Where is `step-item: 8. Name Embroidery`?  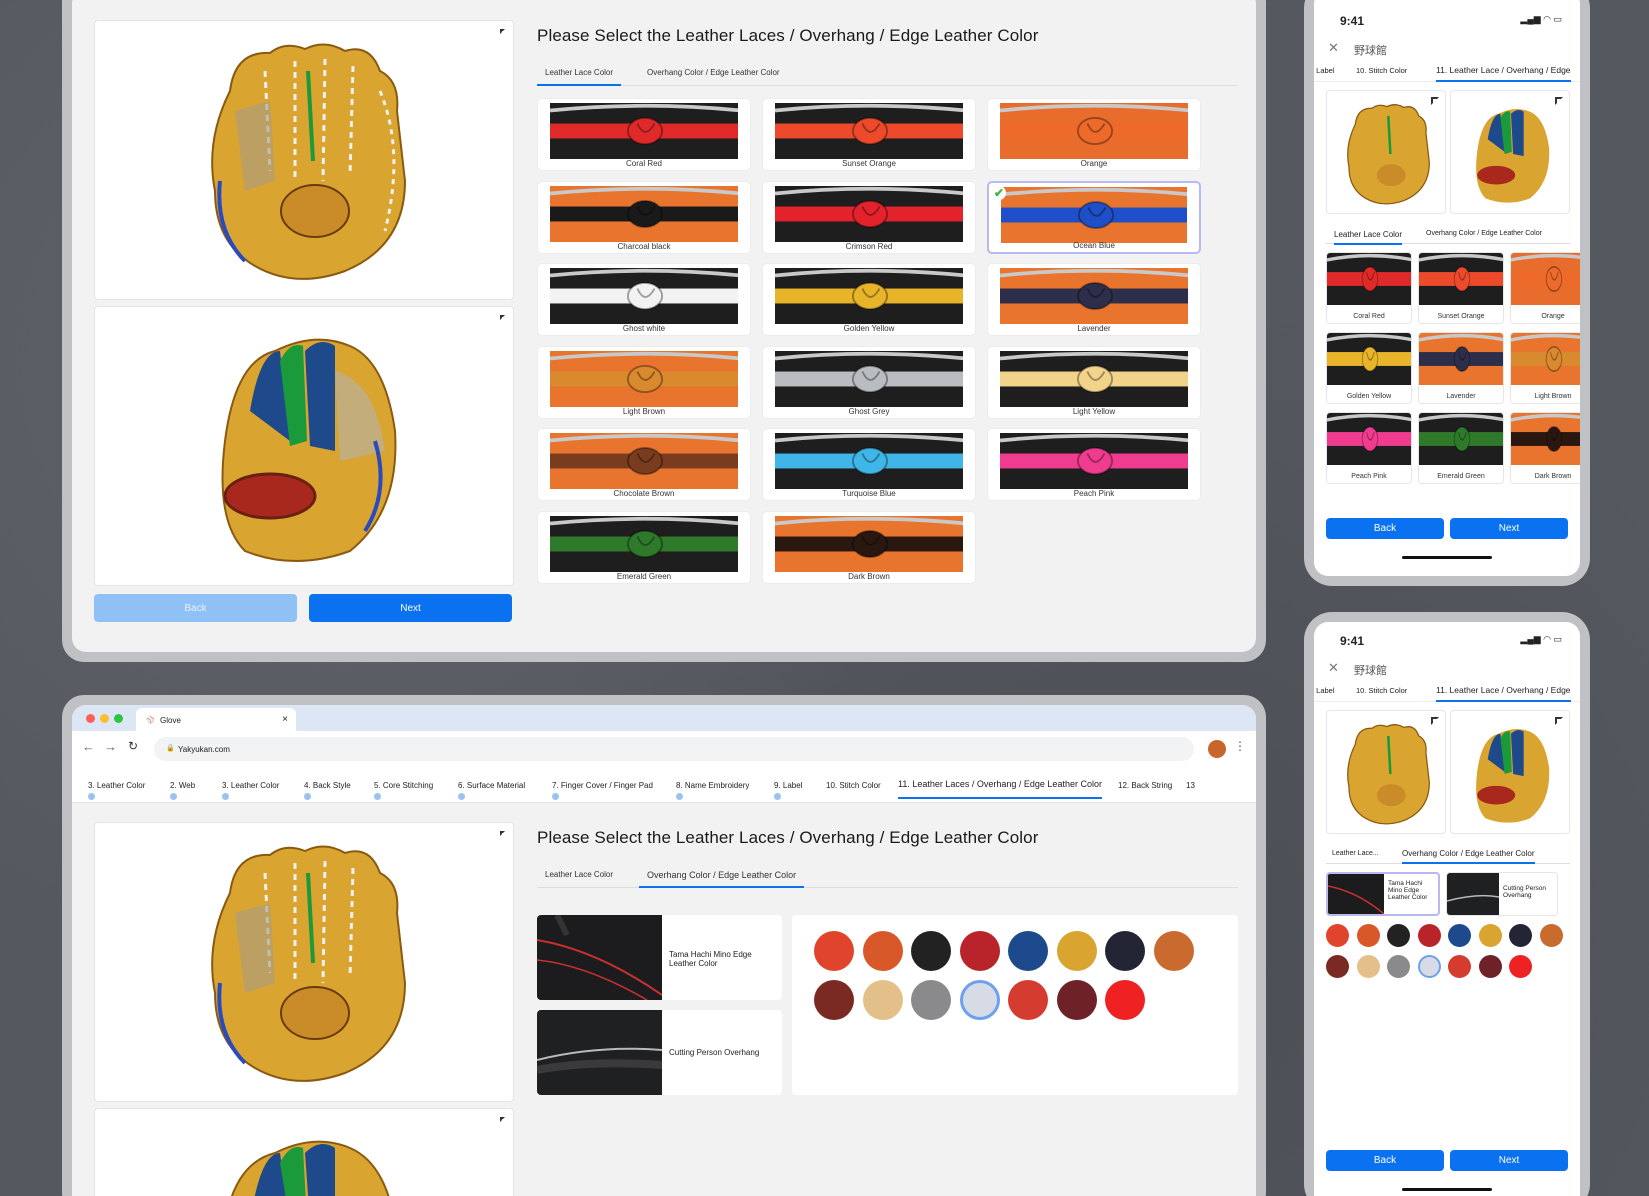
step-item: 8. Name Embroidery is located at coordinates (712, 790).